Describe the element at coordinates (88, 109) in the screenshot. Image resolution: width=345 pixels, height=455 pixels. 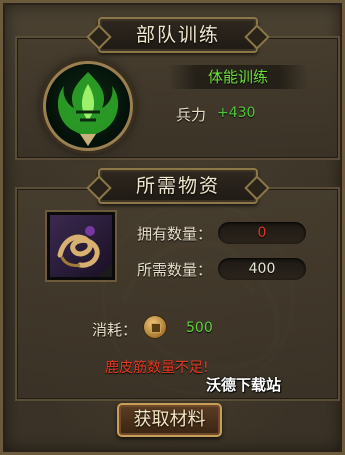
I see `green-flame-tiger-icon` at that location.